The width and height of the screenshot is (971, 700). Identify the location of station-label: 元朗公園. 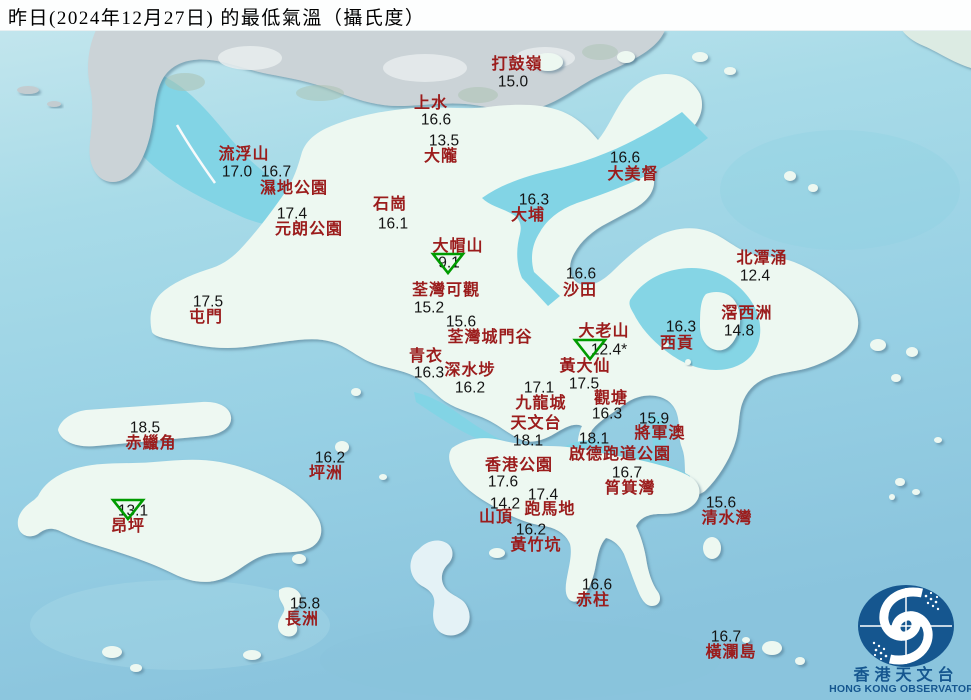
(309, 229).